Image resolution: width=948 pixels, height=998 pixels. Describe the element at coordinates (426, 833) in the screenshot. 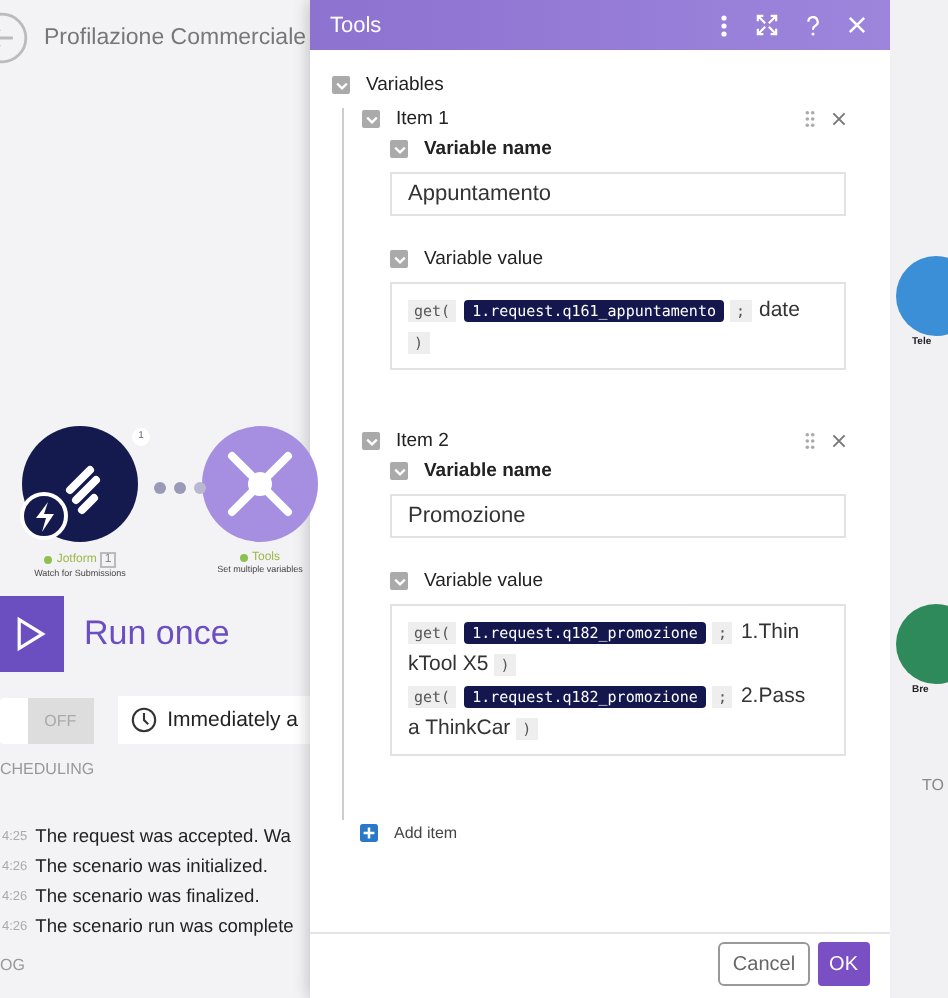

I see `add-item-link: Add item` at that location.